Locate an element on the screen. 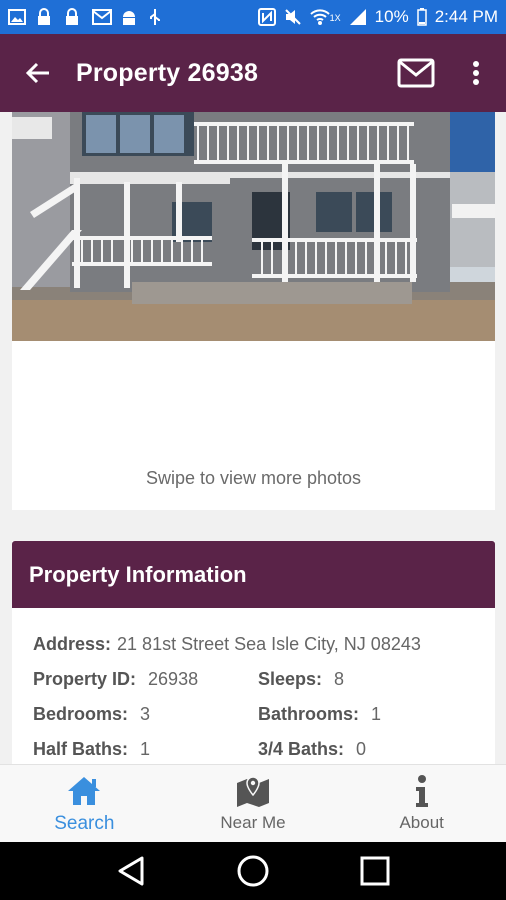 This screenshot has height=900, width=506. system-navigation-bar is located at coordinates (253, 871).